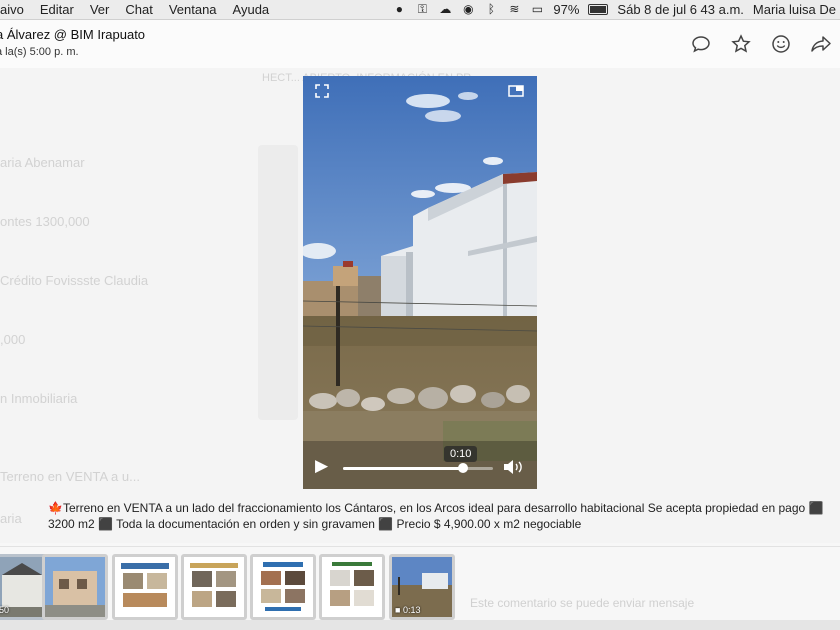 The height and width of the screenshot is (630, 840). Describe the element at coordinates (514, 467) in the screenshot. I see `volume-icon` at that location.